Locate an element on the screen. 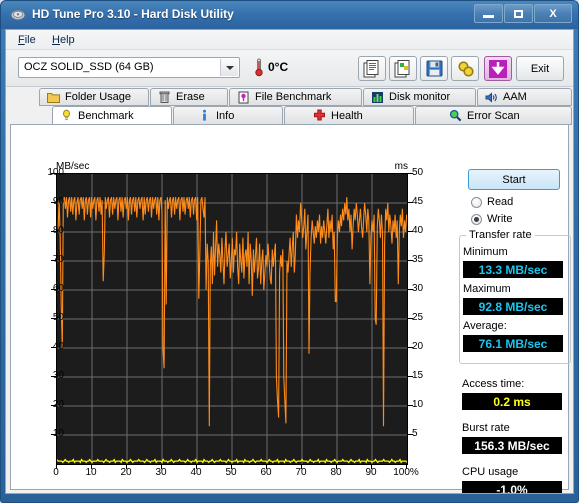  drive-select: OCZ SOLID_SSD (64 GB) is located at coordinates (129, 67).